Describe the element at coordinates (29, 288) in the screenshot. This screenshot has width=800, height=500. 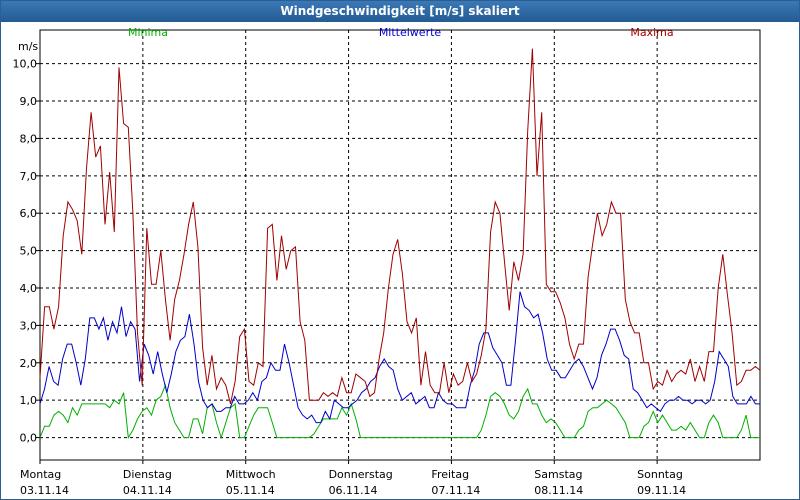
I see `y-tick-label: 4,0` at that location.